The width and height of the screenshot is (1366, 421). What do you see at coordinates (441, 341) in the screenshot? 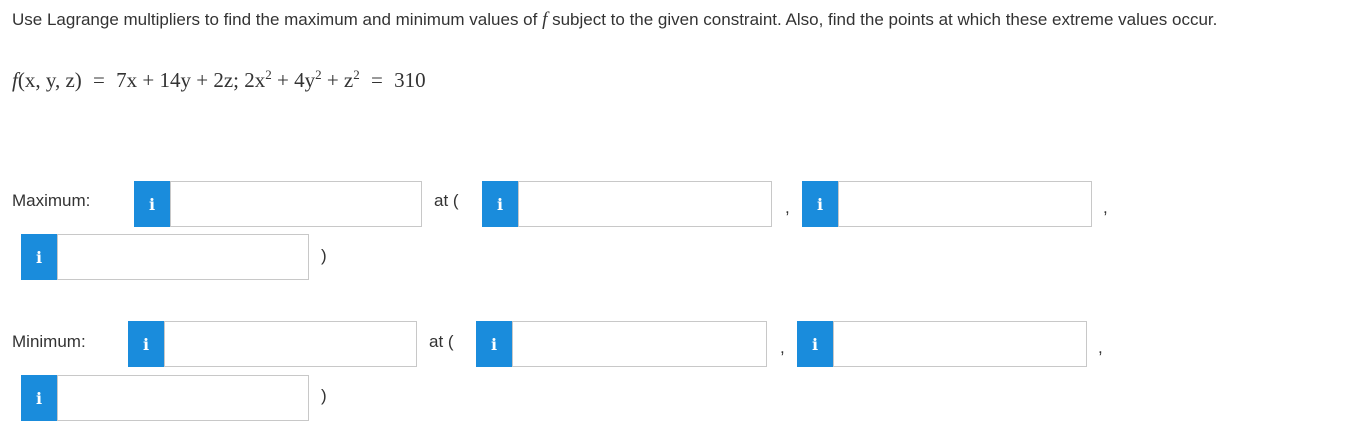
I see `minimum-at-label: at (` at bounding box center [441, 341].